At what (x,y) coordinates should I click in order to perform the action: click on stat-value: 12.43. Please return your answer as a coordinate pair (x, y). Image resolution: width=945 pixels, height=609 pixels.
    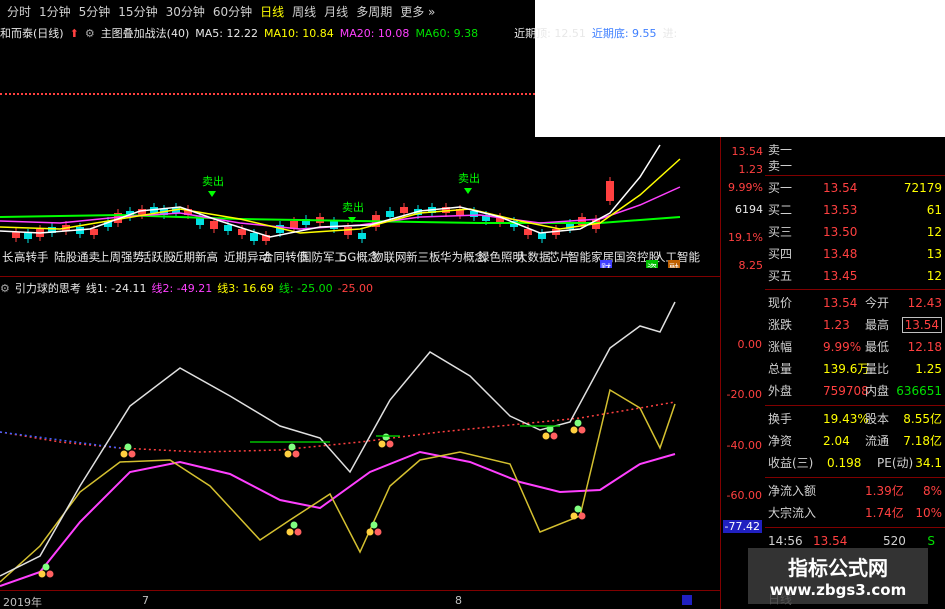
    Looking at the image, I should click on (924, 302).